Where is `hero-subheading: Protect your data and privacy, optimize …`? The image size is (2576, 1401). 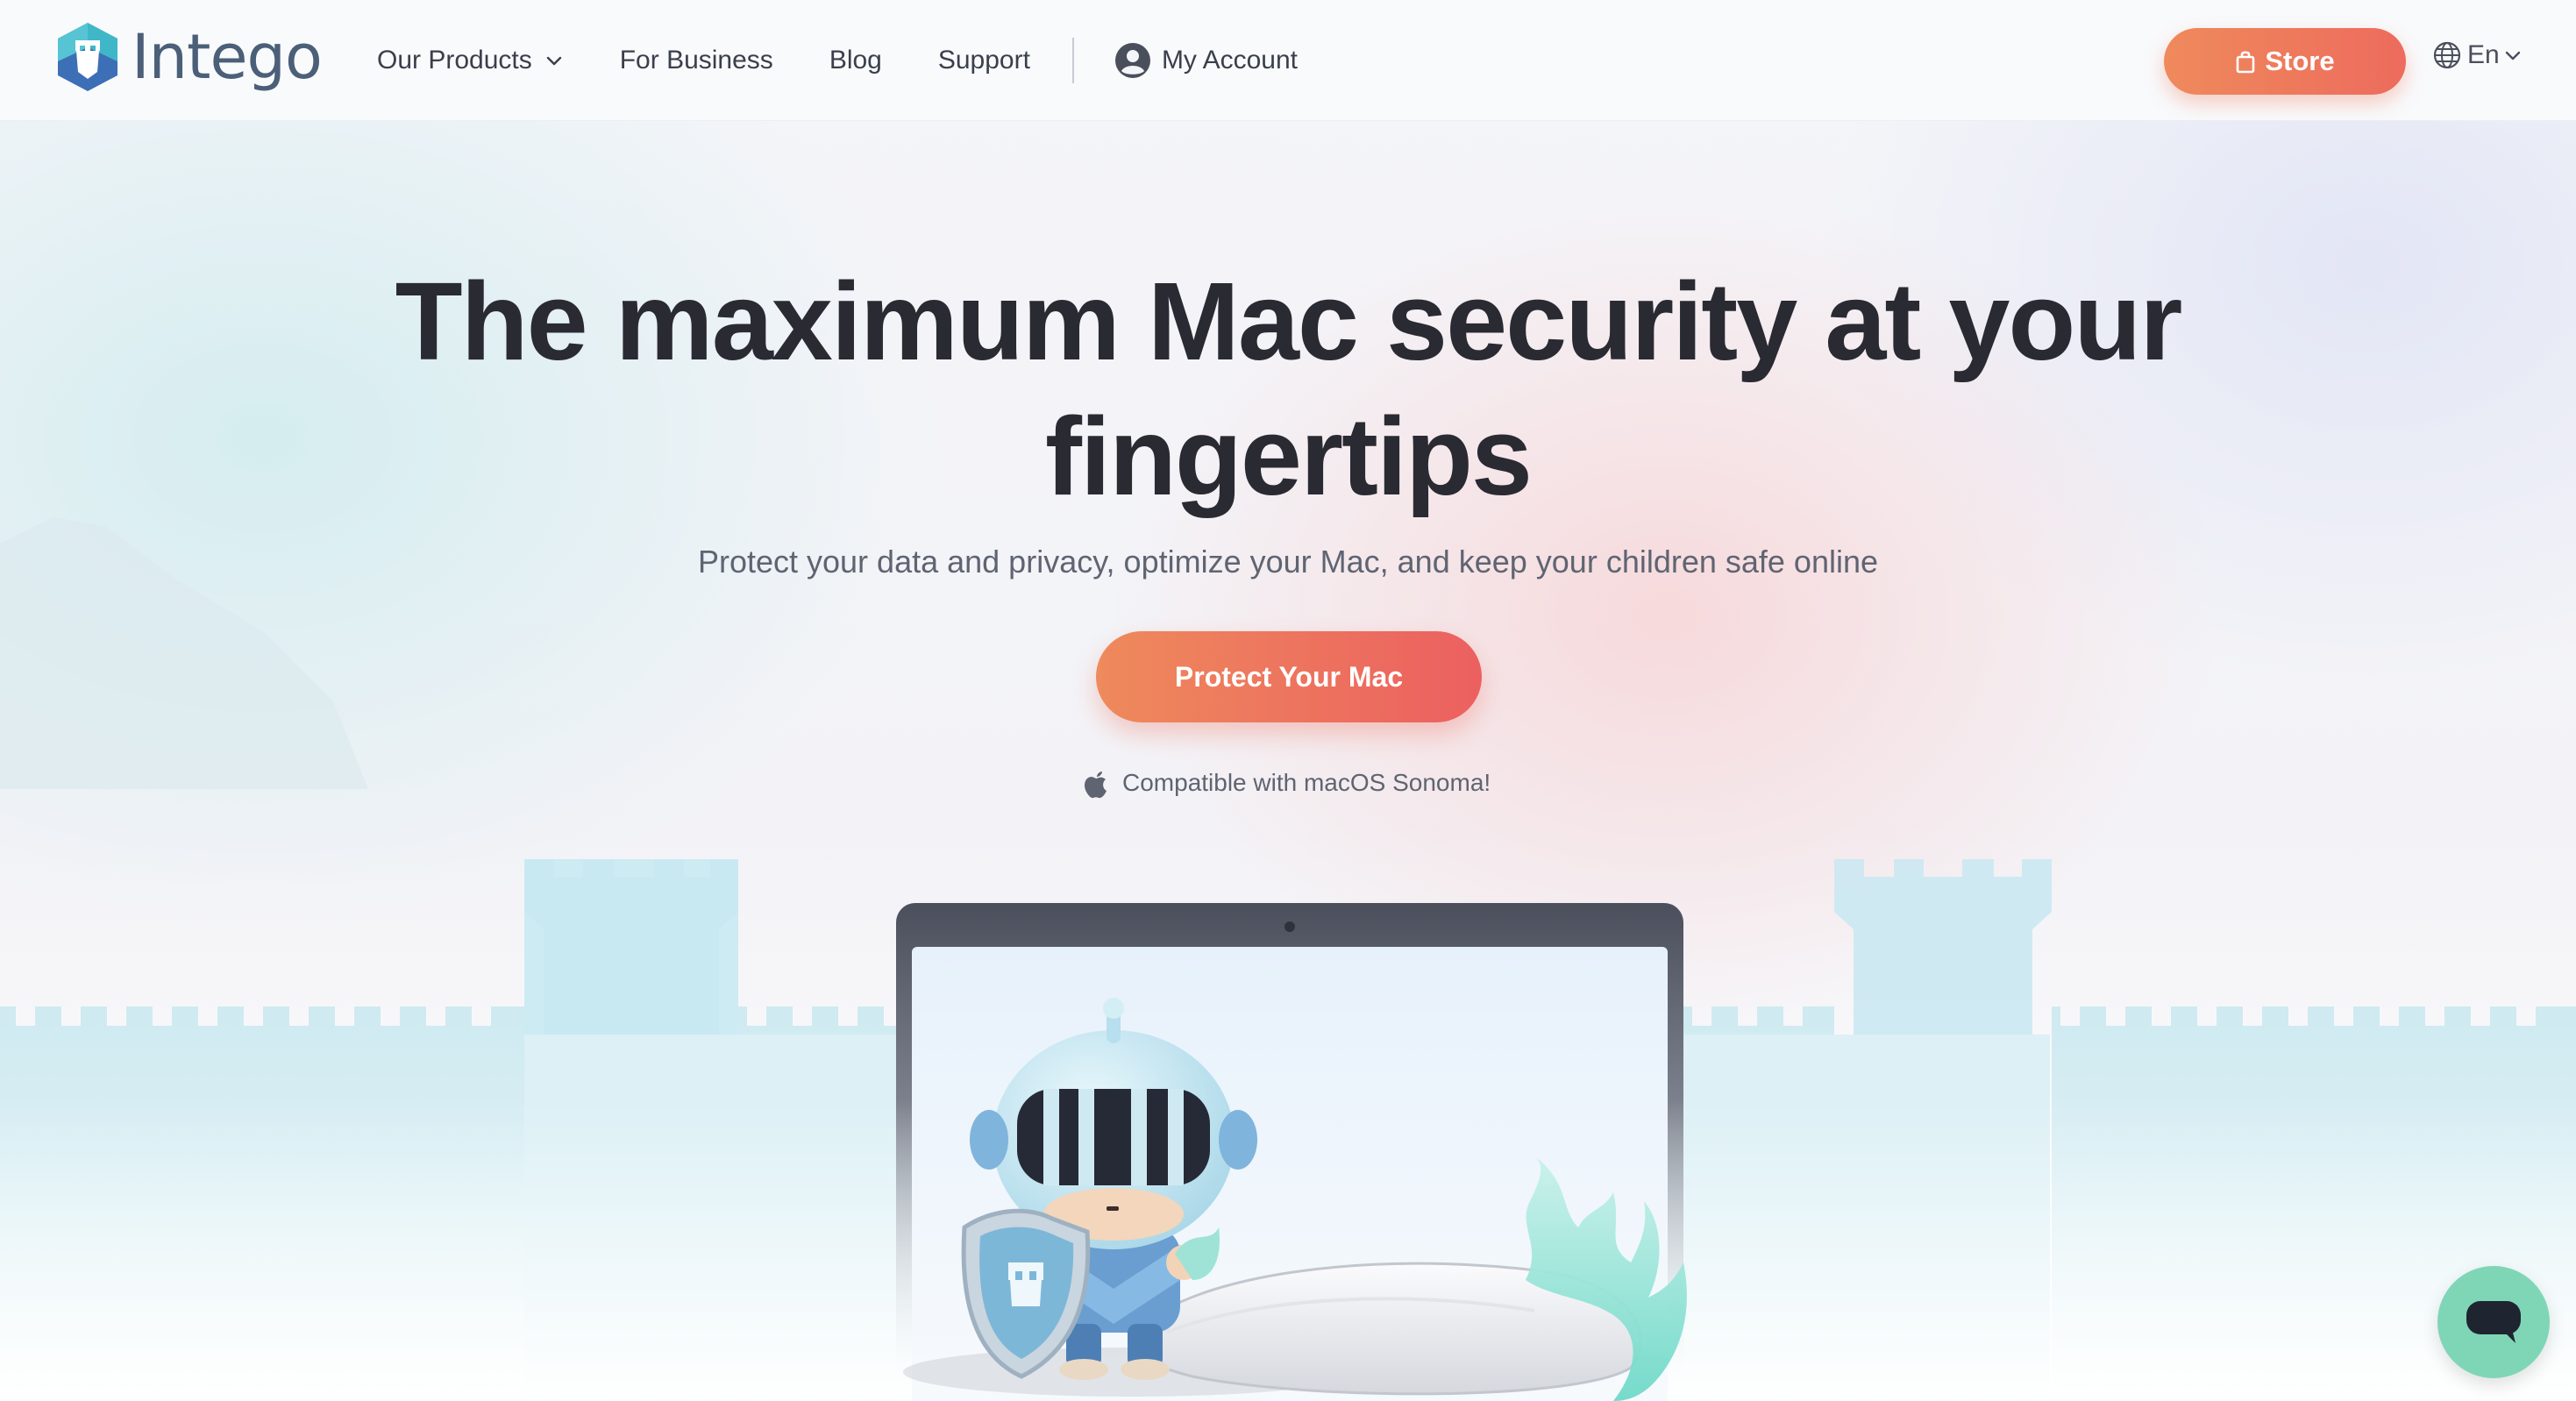
hero-subheading: Protect your data and privacy, optimize … is located at coordinates (1288, 562).